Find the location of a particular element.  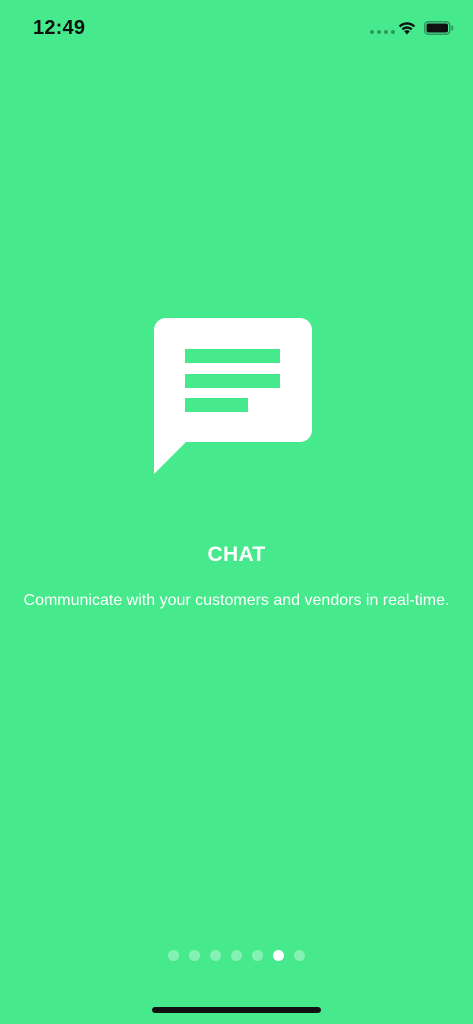

page-indicator is located at coordinates (236, 955).